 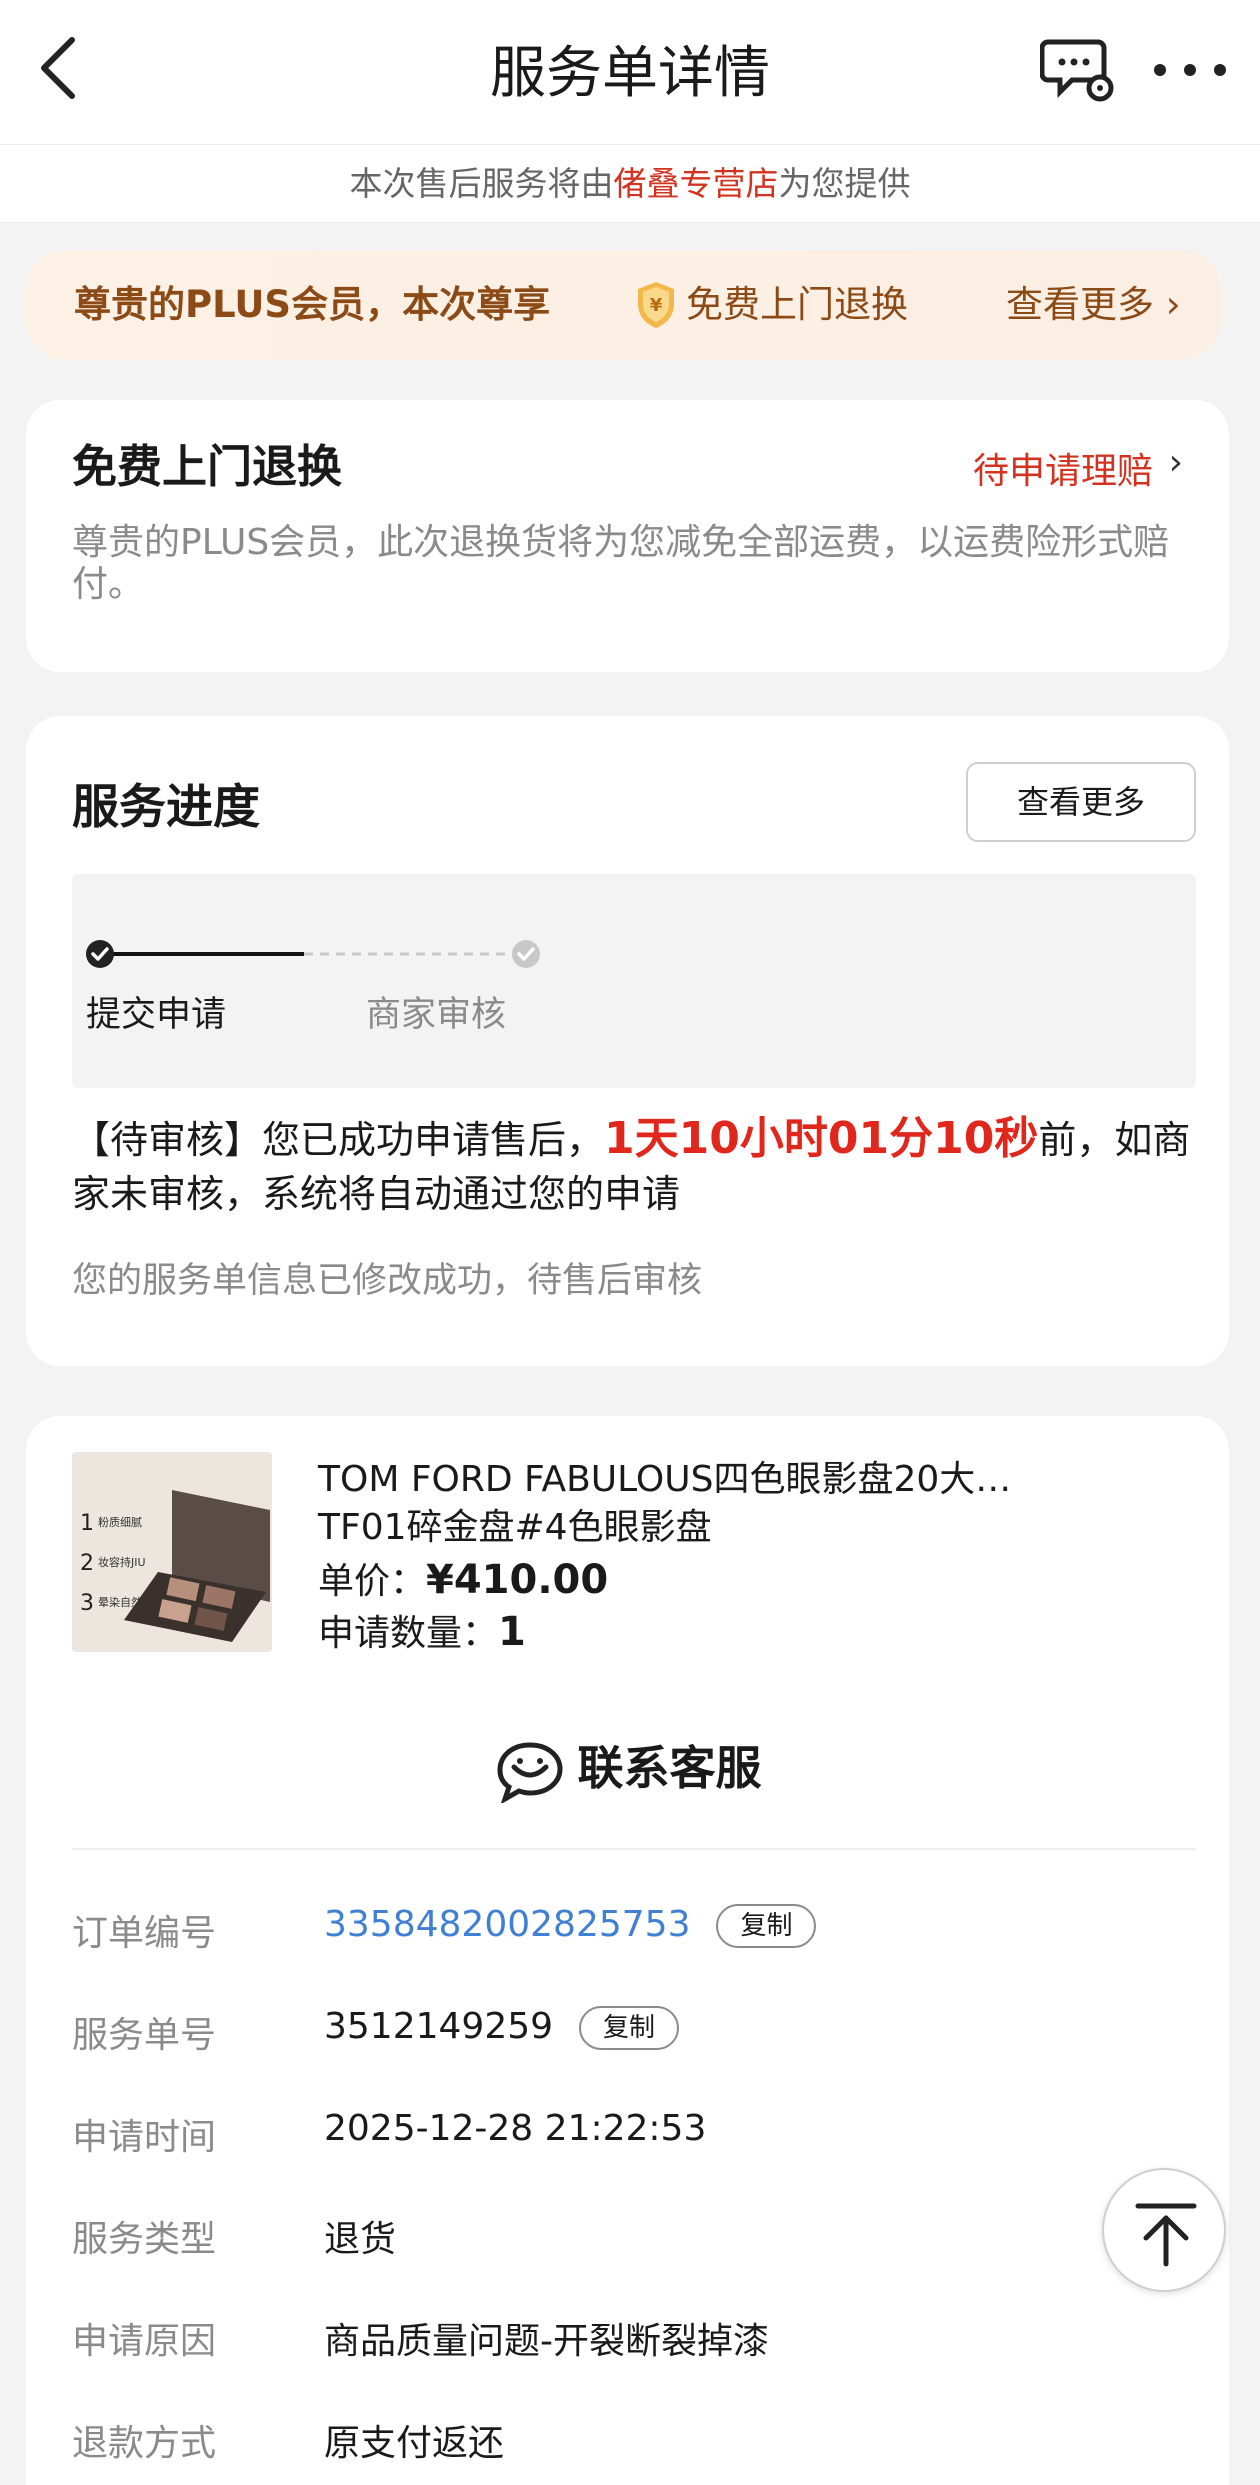 I want to click on product-price: 单价：¥410.00, so click(x=463, y=1578).